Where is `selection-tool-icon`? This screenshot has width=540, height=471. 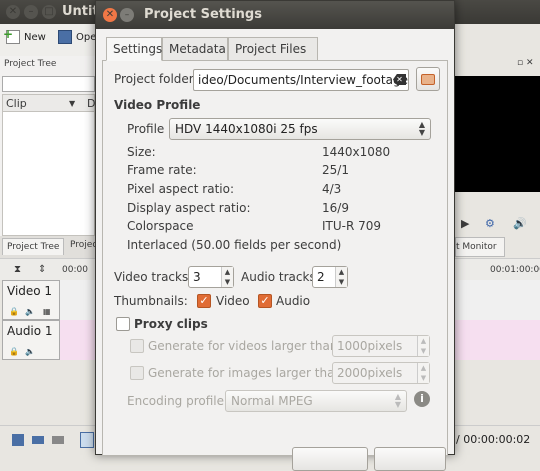
selection-tool-icon is located at coordinates (18, 440).